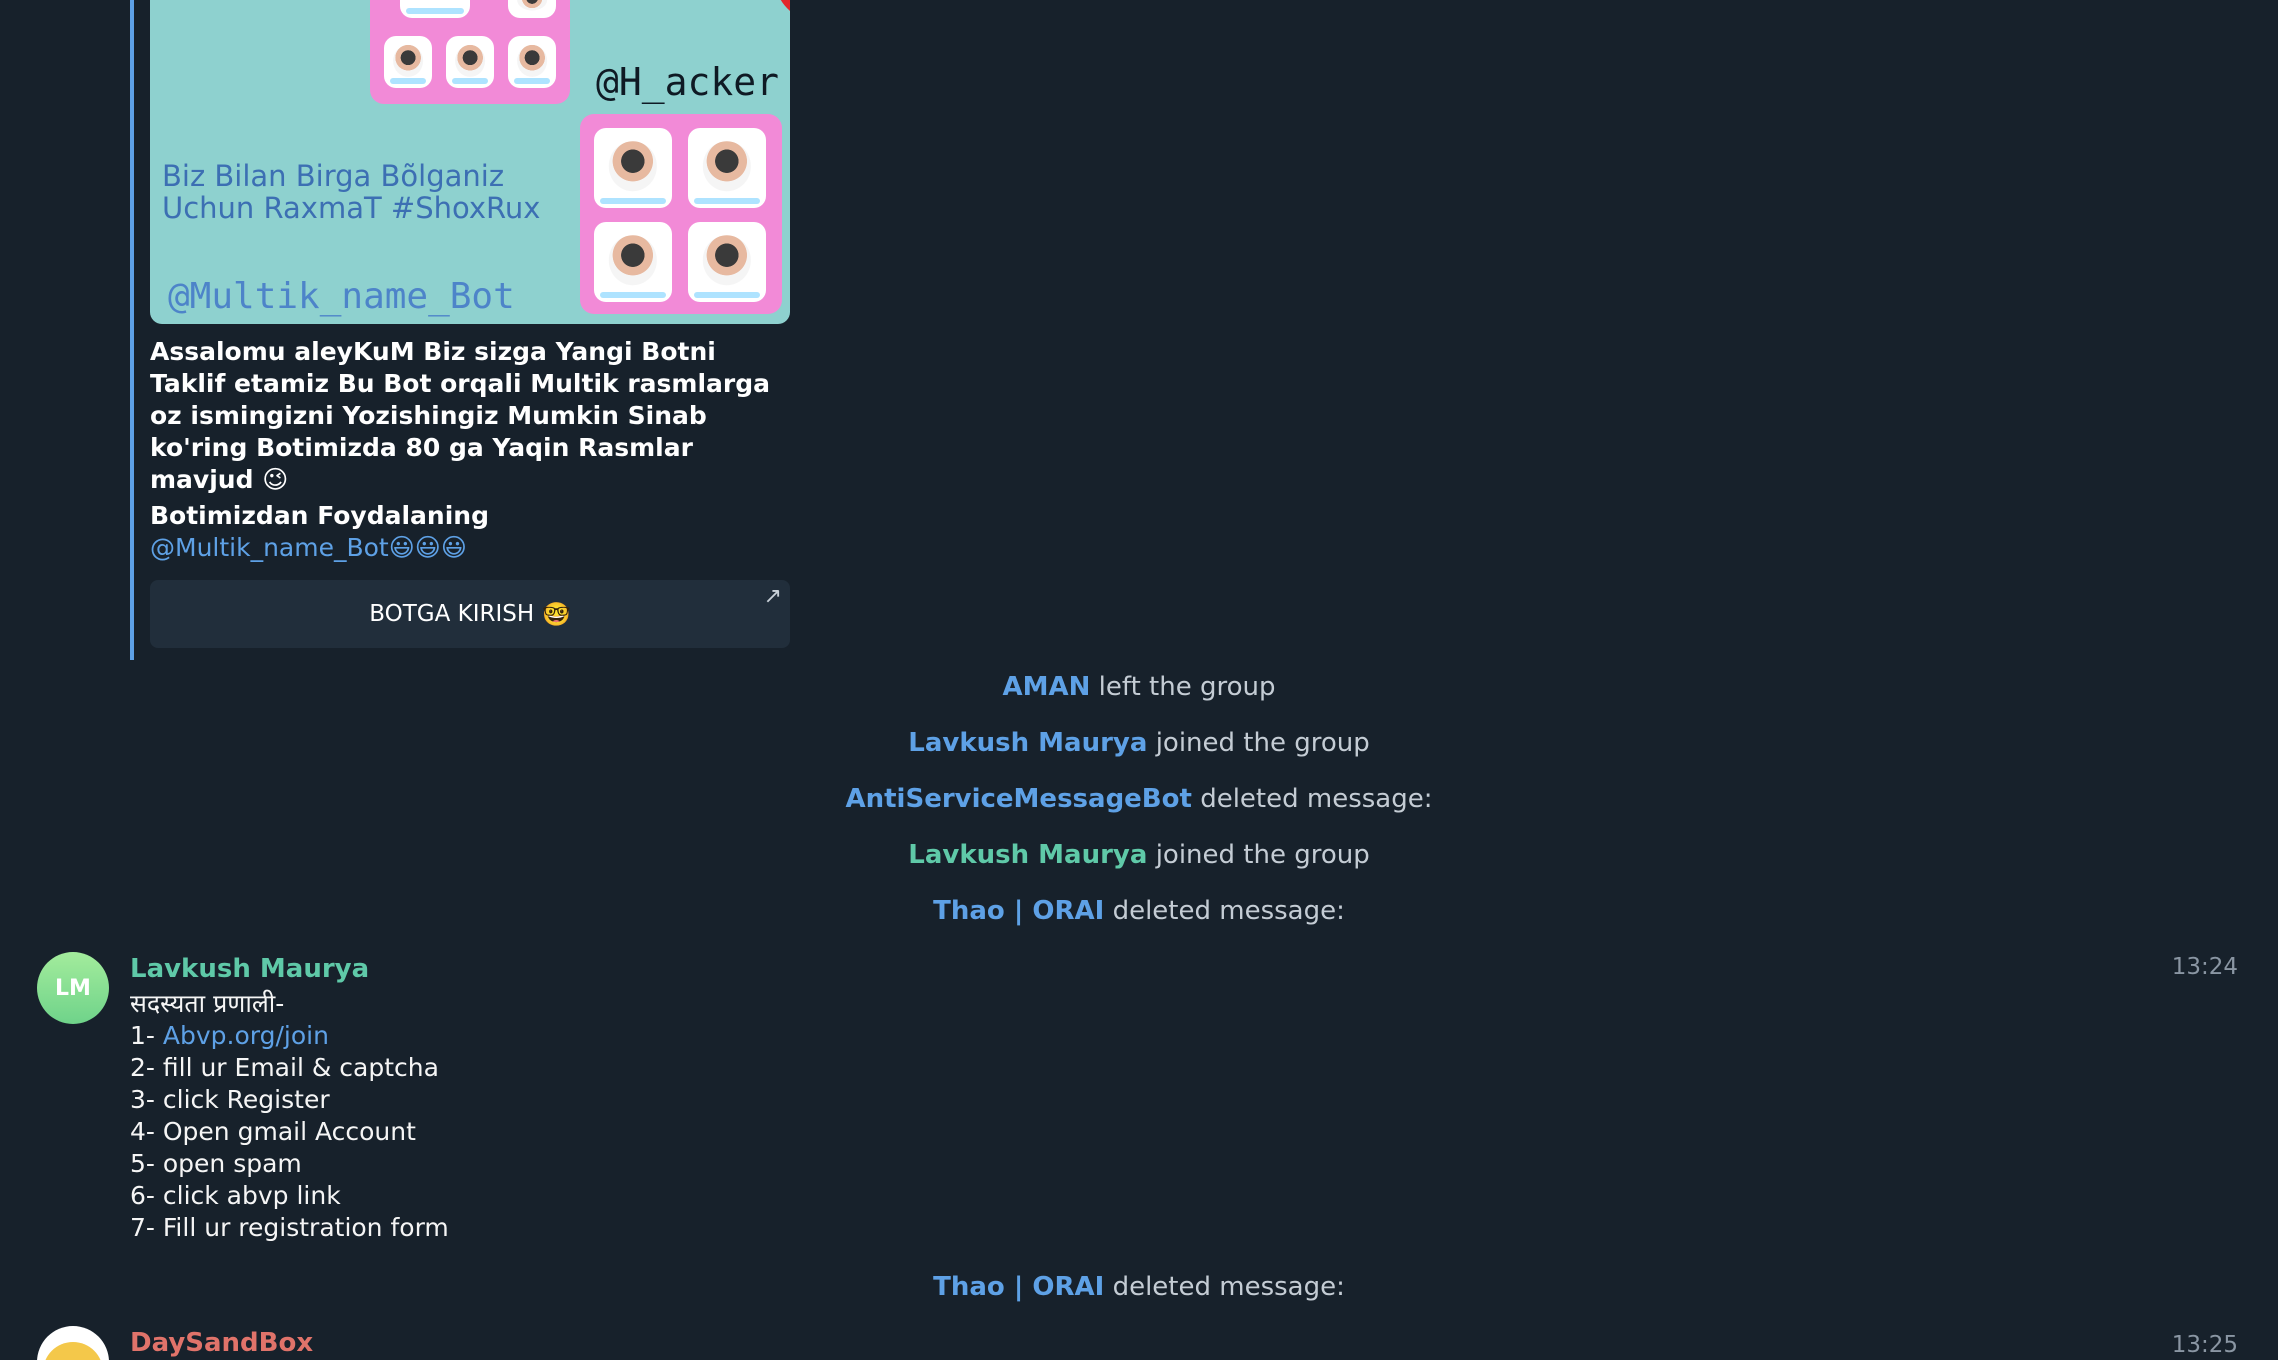 The height and width of the screenshot is (1360, 2278). What do you see at coordinates (132, 330) in the screenshot?
I see `quote-bar` at bounding box center [132, 330].